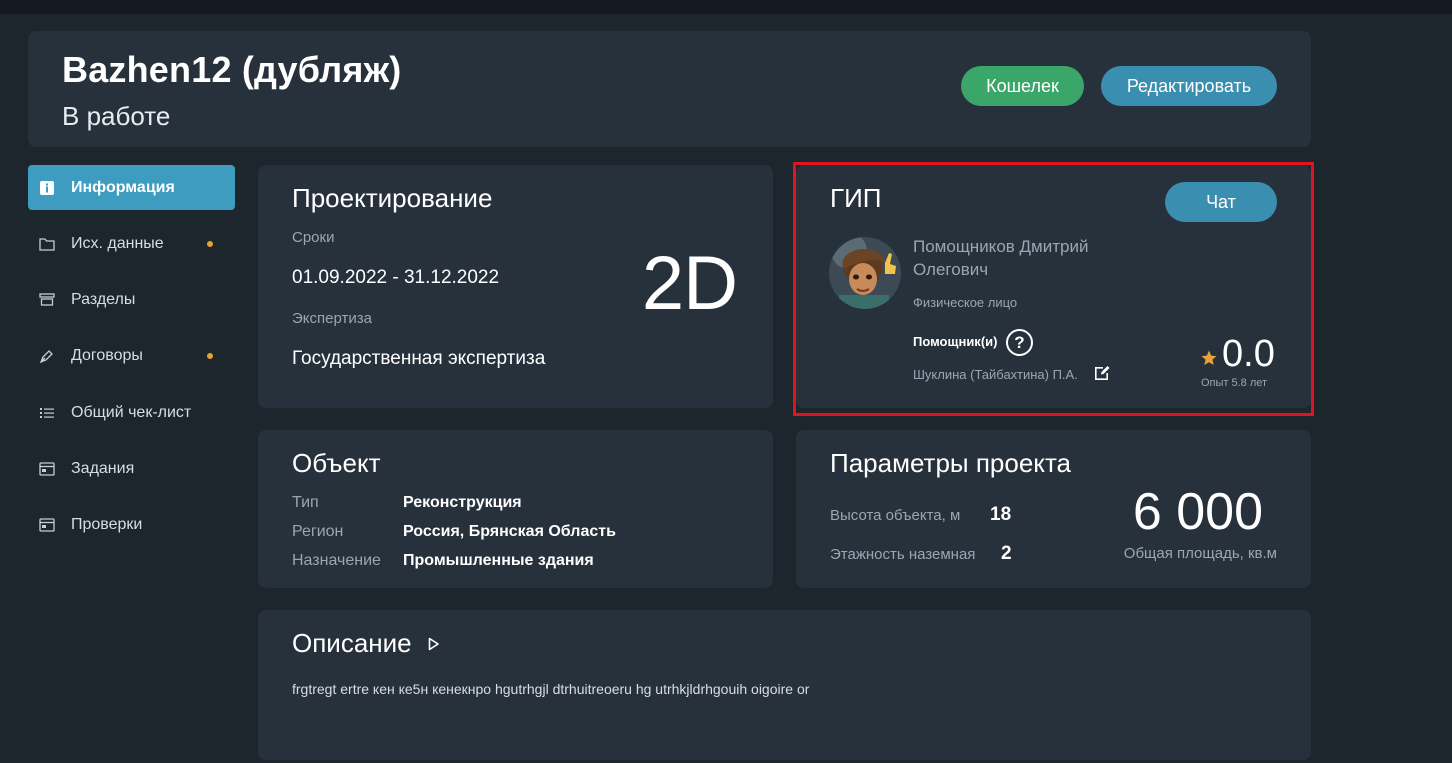 The height and width of the screenshot is (763, 1452). I want to click on edit-icon, so click(1102, 375).